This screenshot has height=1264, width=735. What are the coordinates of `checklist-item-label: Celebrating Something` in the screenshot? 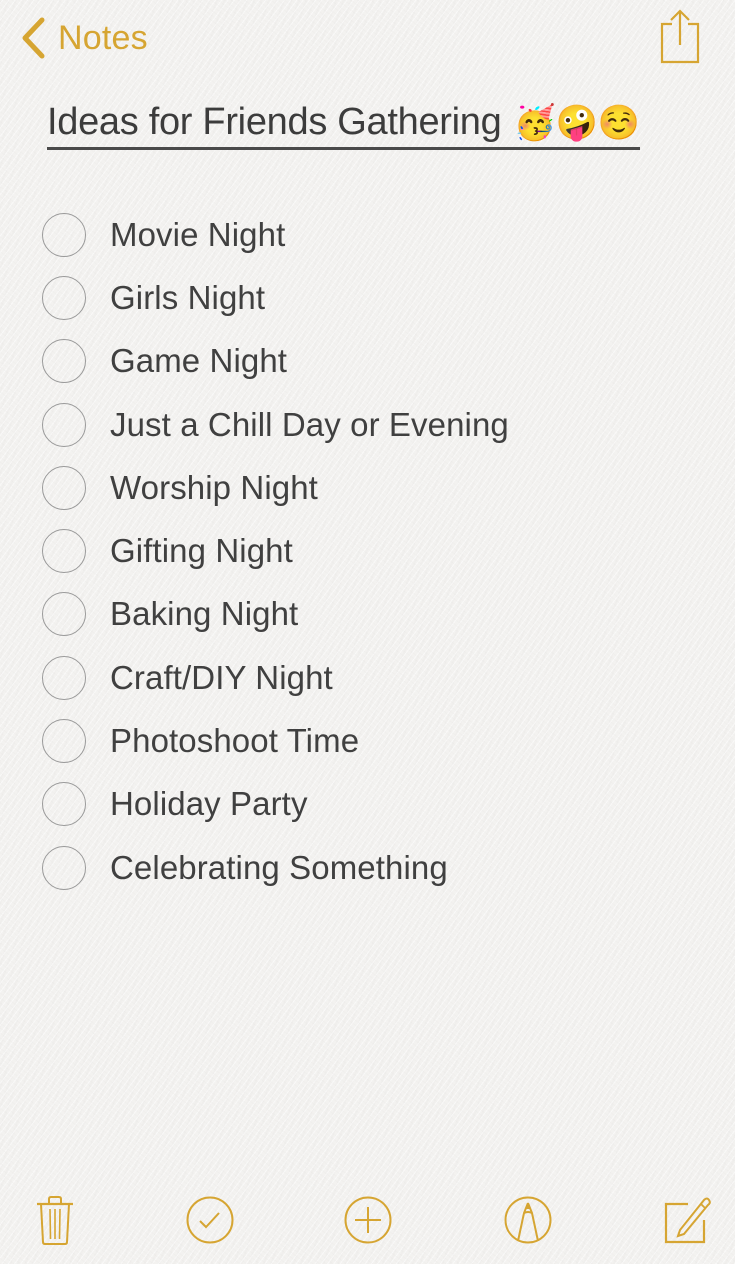 It's located at (279, 868).